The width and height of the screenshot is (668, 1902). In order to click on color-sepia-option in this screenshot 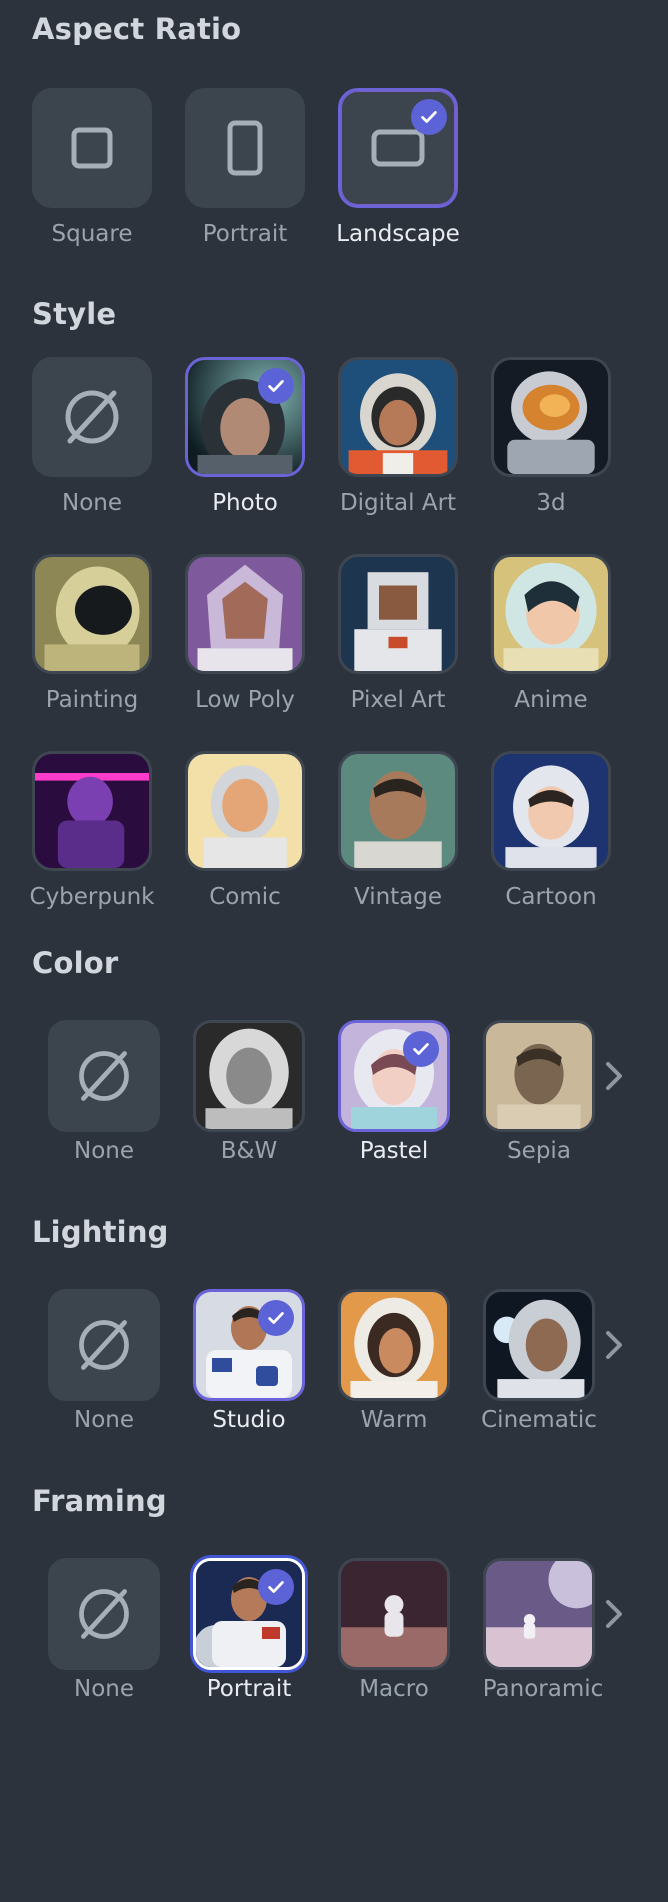, I will do `click(539, 1076)`.